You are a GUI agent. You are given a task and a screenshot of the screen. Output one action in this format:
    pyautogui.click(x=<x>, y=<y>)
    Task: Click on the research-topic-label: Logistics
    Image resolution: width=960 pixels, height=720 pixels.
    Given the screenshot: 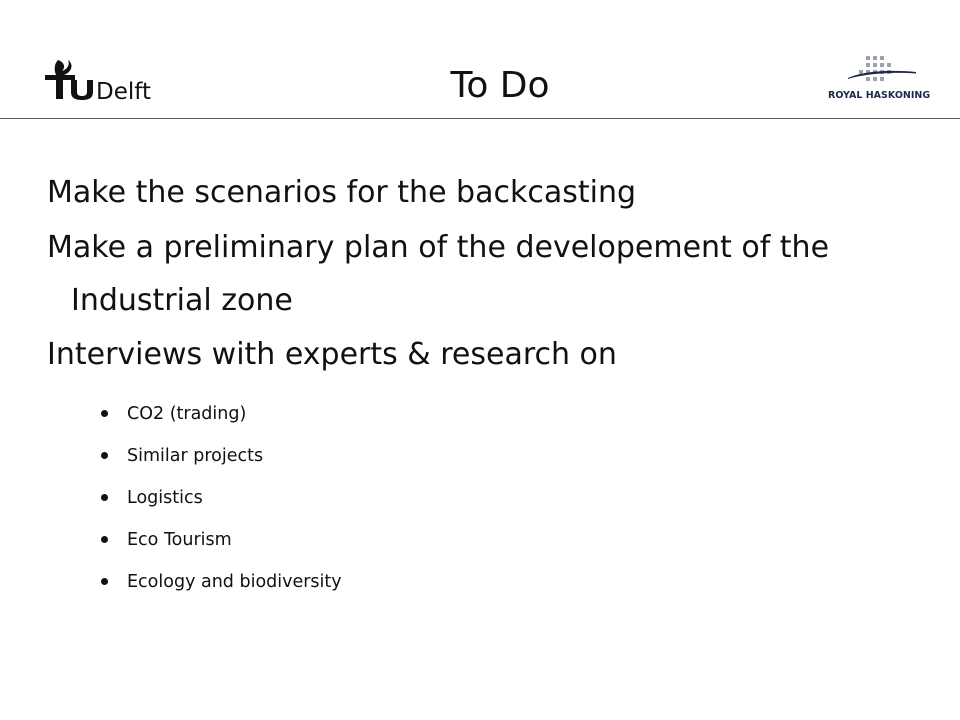 What is the action you would take?
    pyautogui.click(x=165, y=498)
    